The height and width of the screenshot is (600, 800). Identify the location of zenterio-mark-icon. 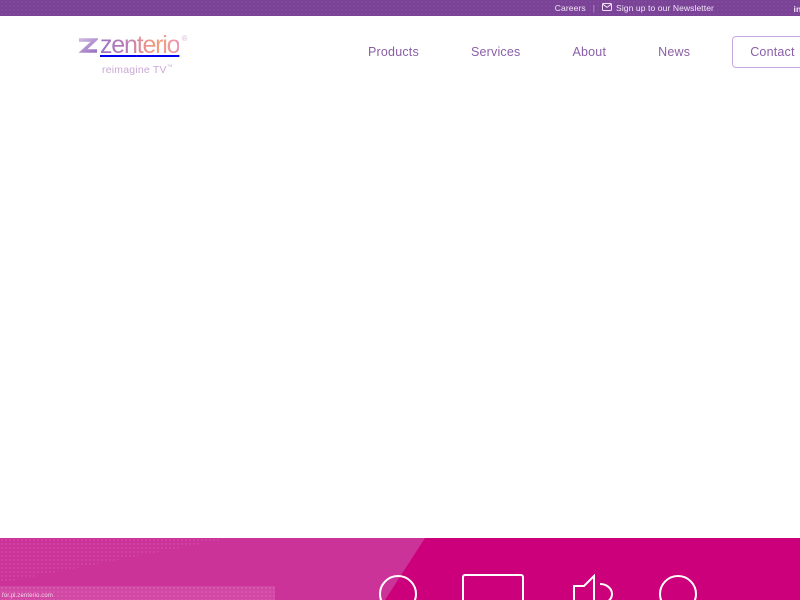
(89, 48).